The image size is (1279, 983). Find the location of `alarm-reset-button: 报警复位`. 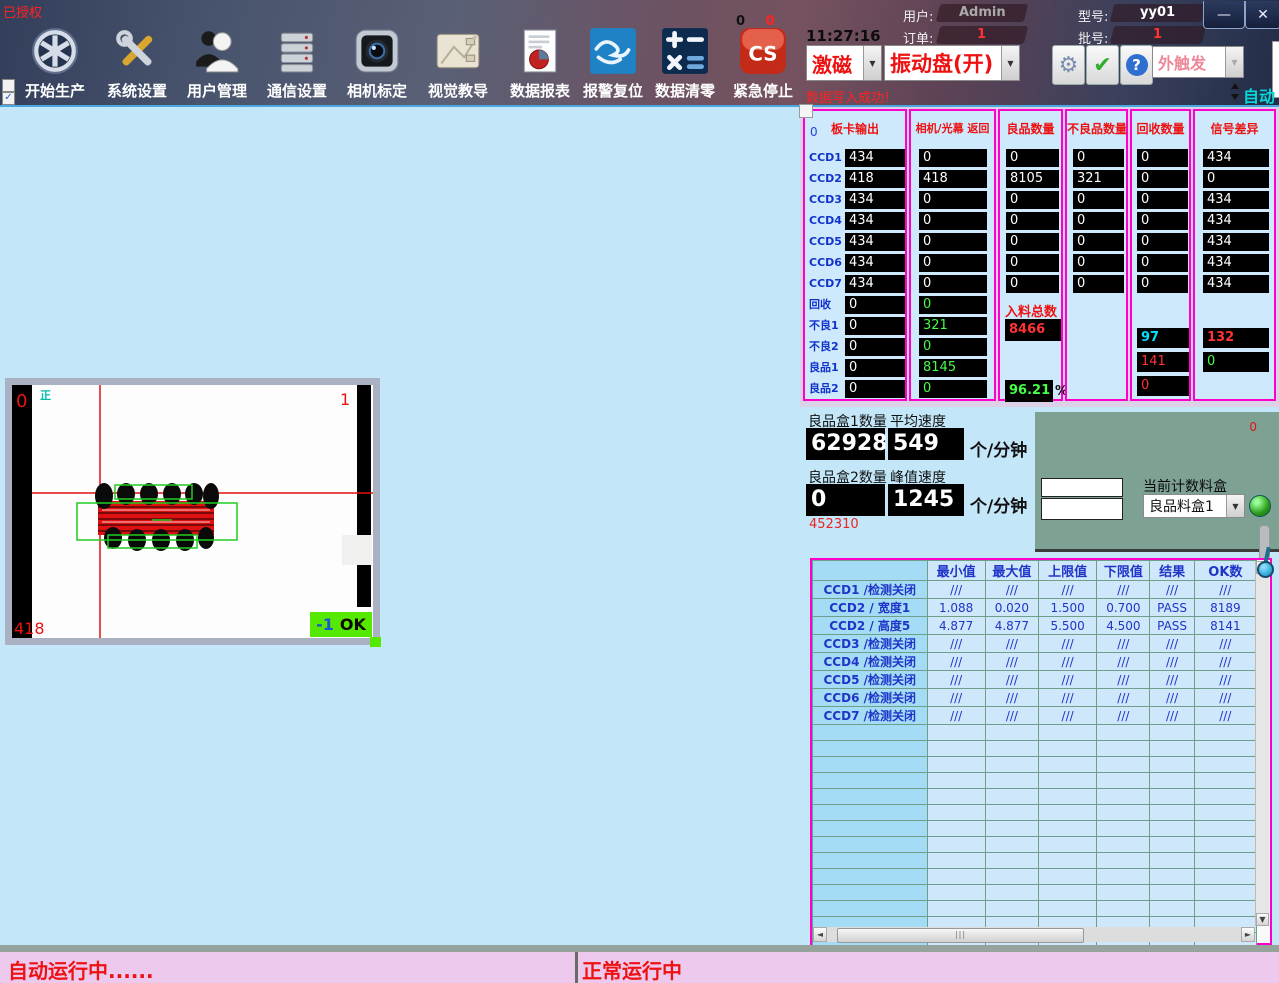

alarm-reset-button: 报警复位 is located at coordinates (613, 63).